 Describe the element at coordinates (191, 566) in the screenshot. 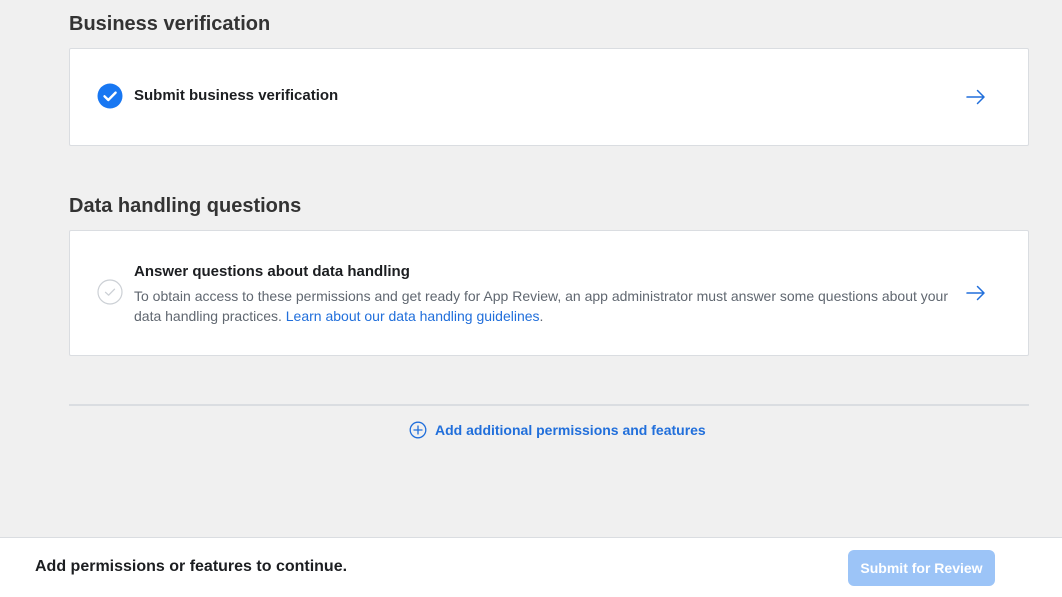

I see `footer-message: Add permissions or features to continue.` at that location.